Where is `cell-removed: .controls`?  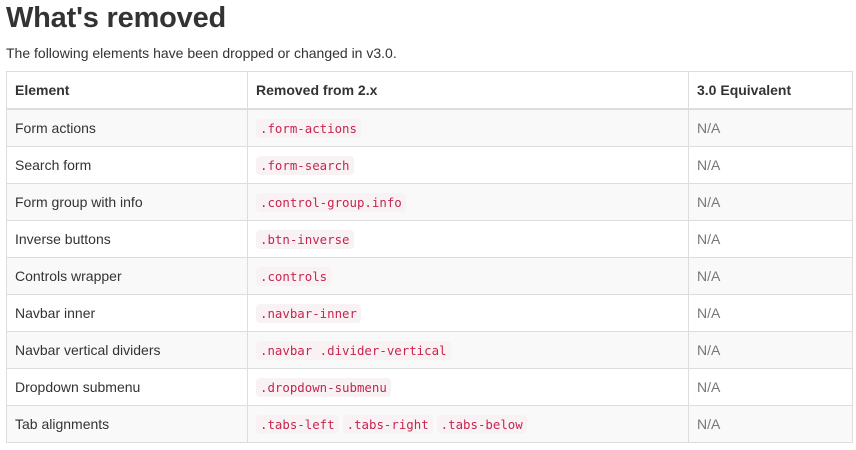 cell-removed: .controls is located at coordinates (468, 276).